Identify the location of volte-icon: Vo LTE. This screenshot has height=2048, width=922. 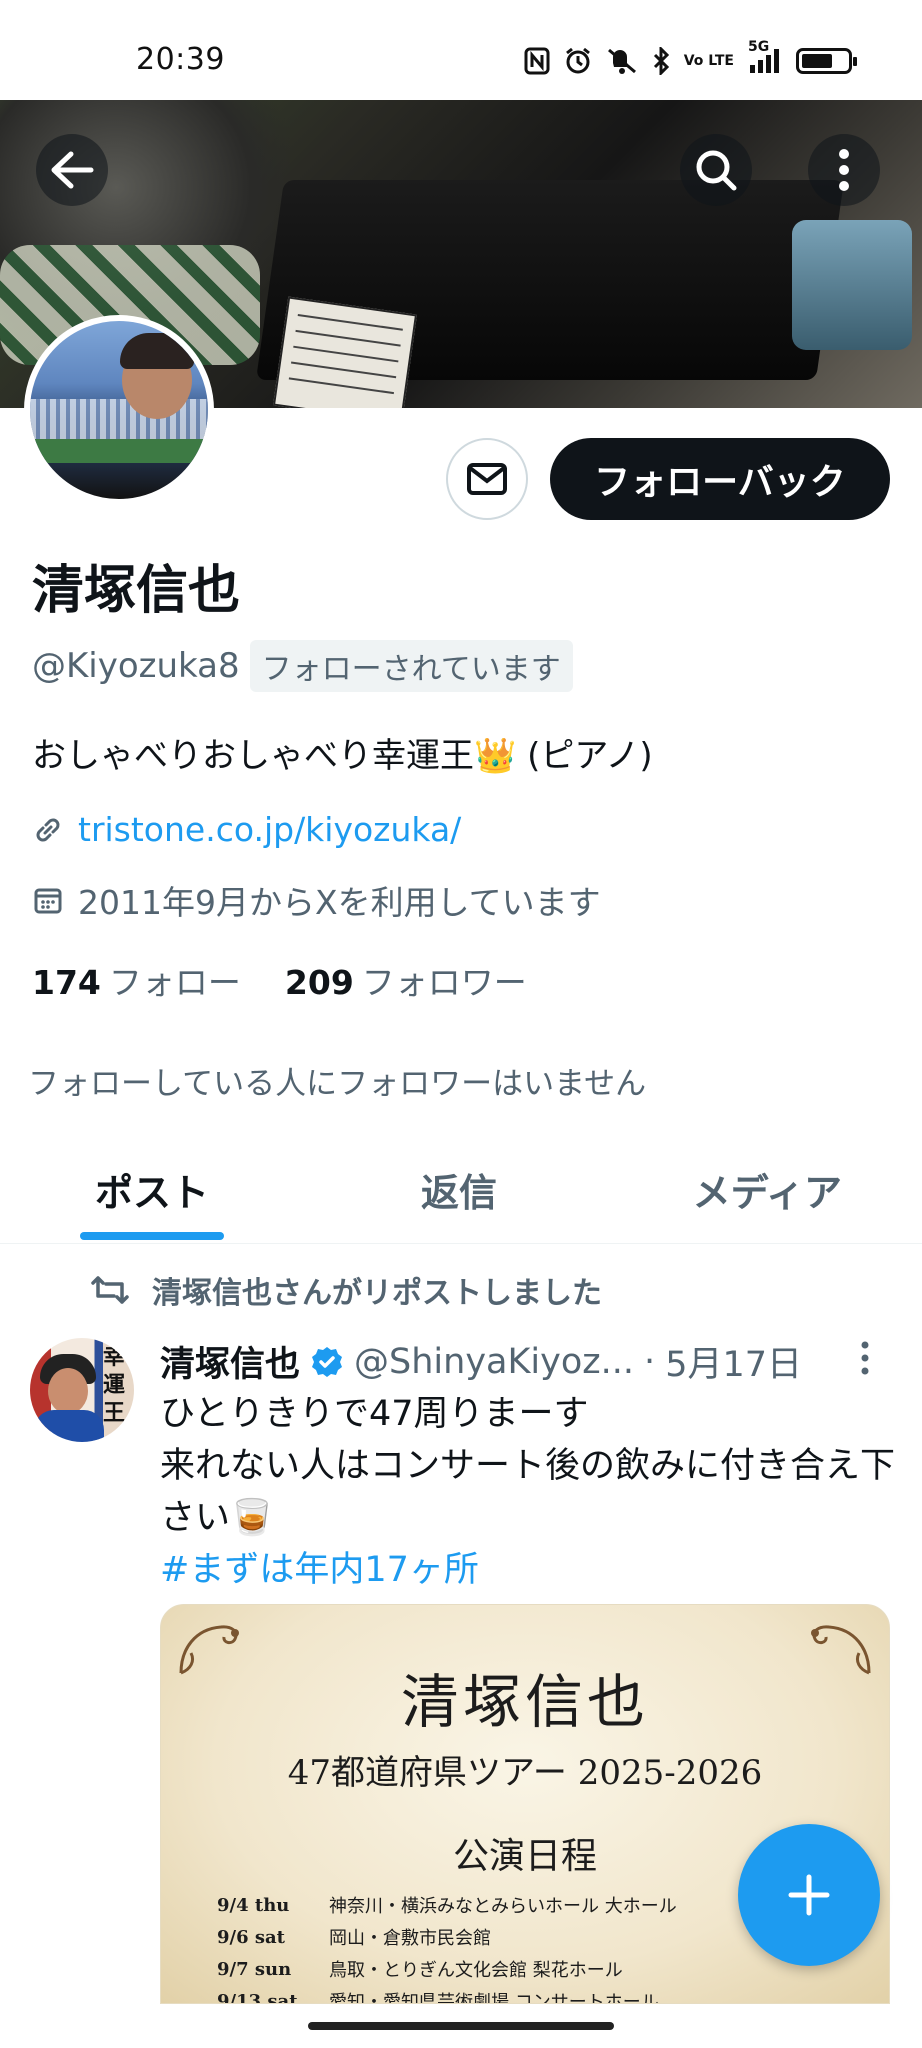
(708, 61).